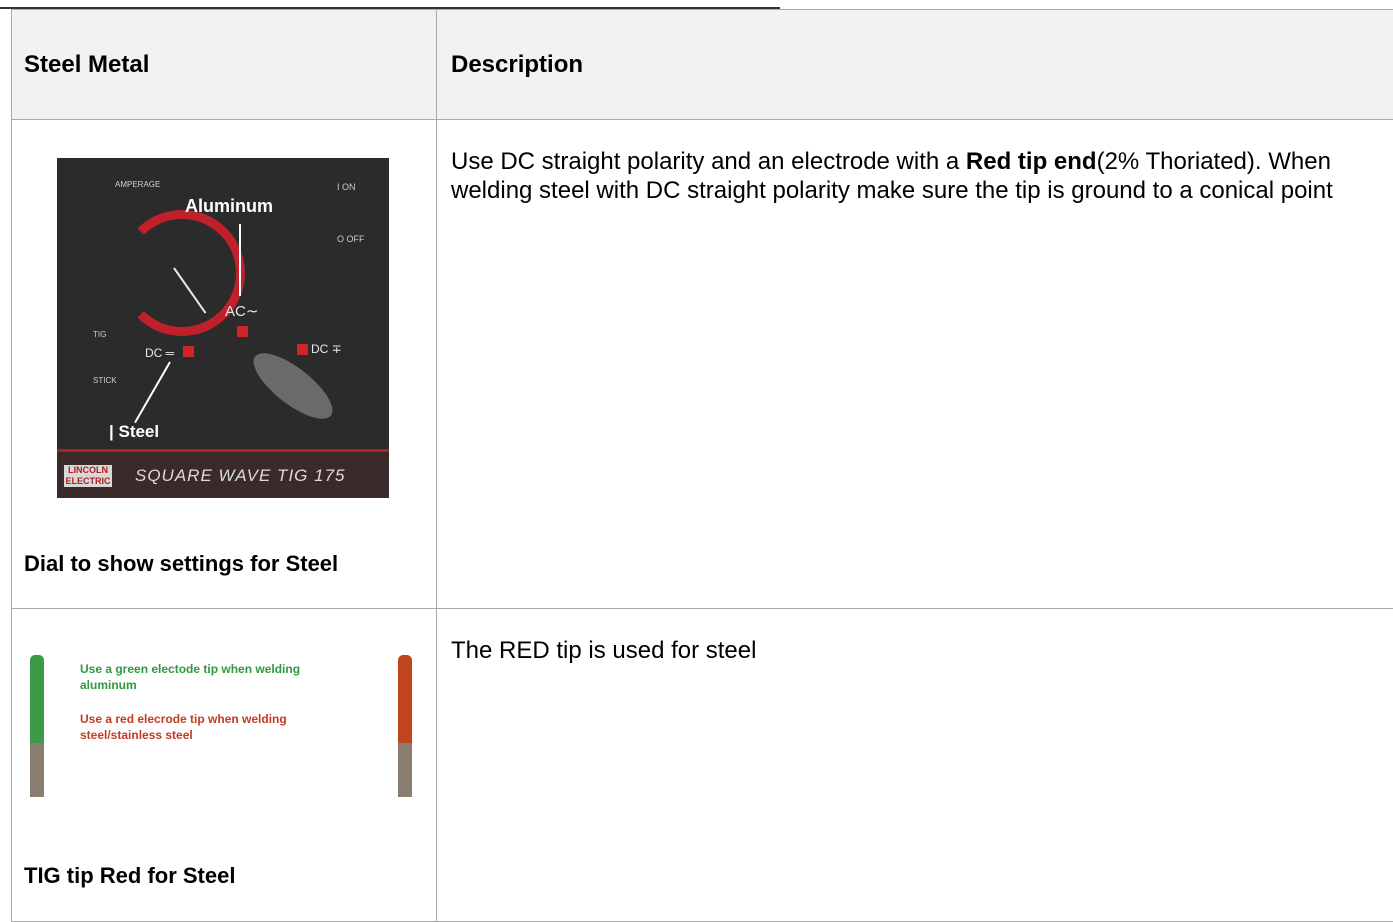  What do you see at coordinates (152, 393) in the screenshot?
I see `steel-pointer` at bounding box center [152, 393].